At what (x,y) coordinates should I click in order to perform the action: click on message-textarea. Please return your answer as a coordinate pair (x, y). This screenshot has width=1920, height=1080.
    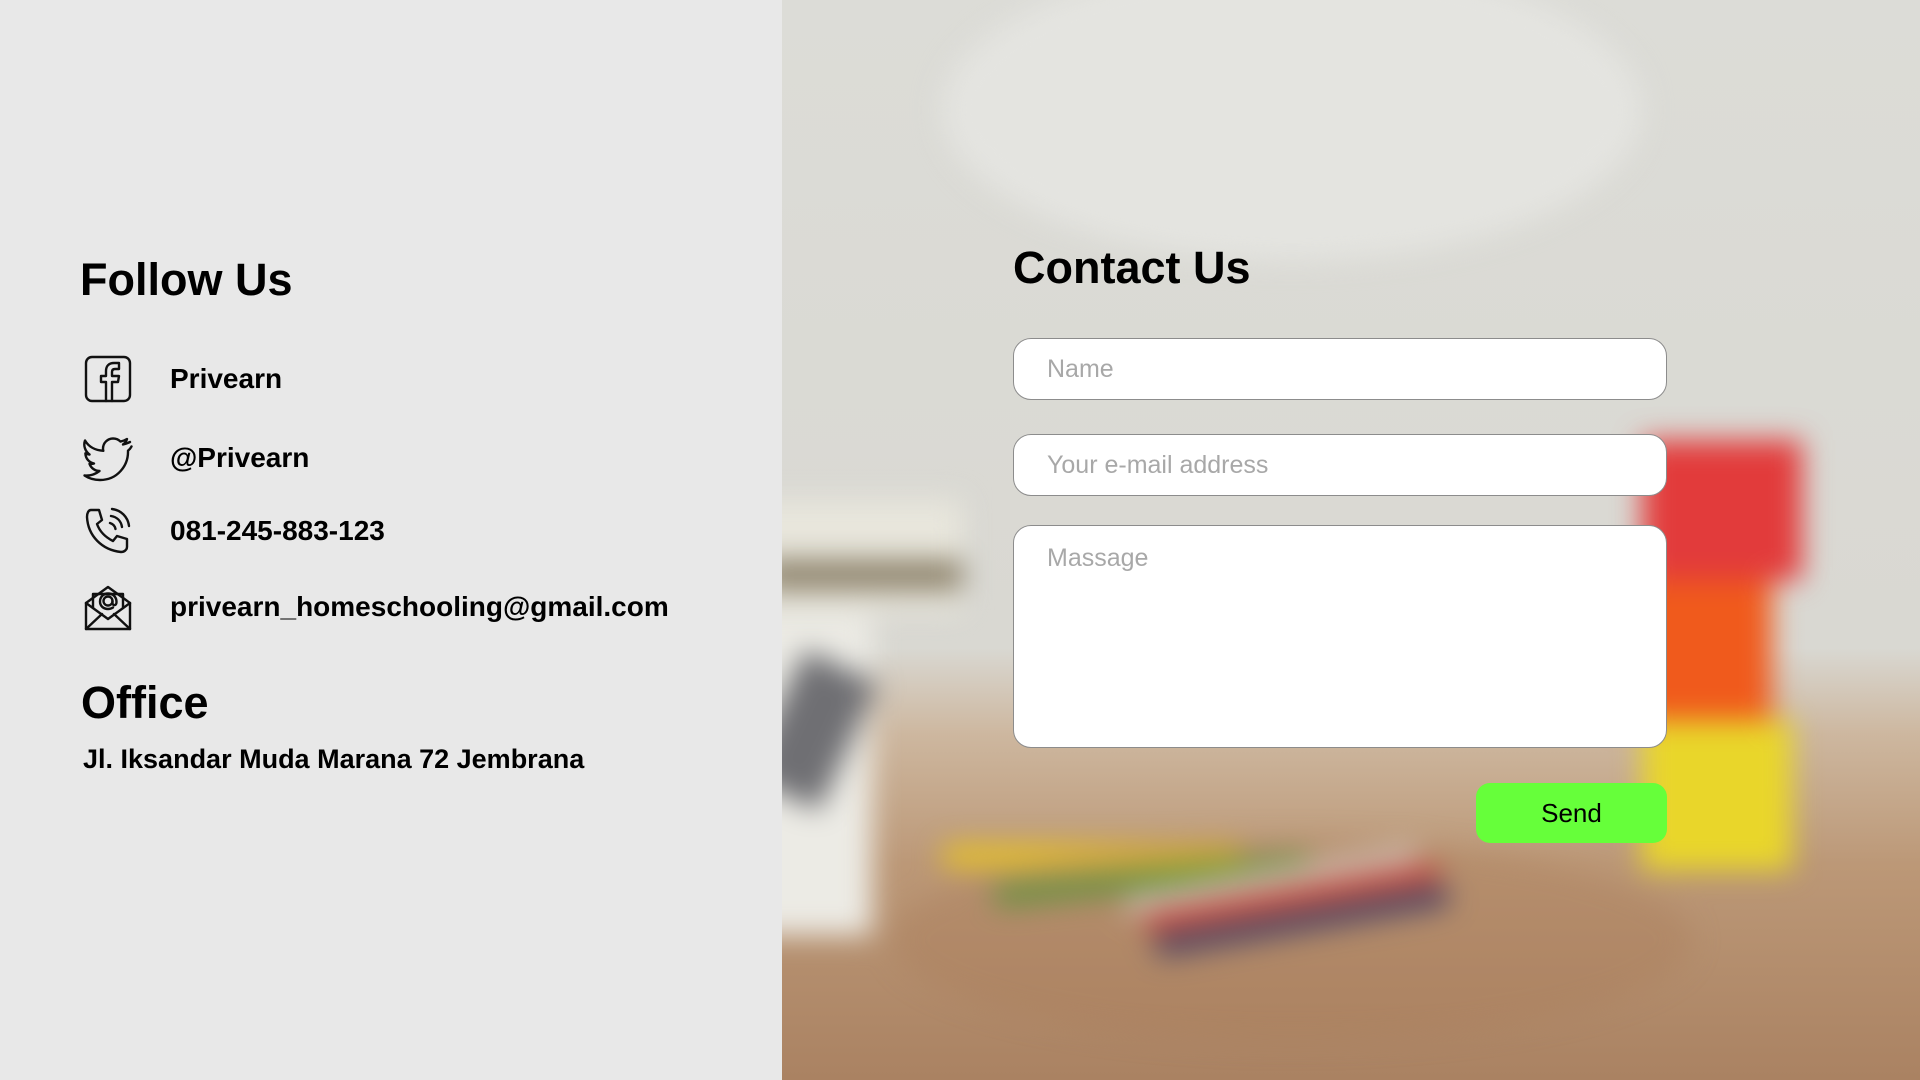
    Looking at the image, I should click on (1340, 636).